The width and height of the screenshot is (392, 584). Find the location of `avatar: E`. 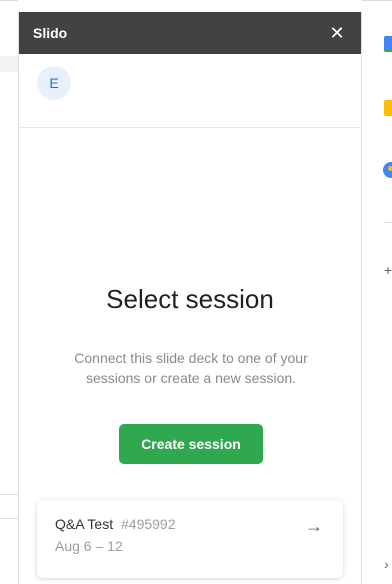

avatar: E is located at coordinates (54, 83).